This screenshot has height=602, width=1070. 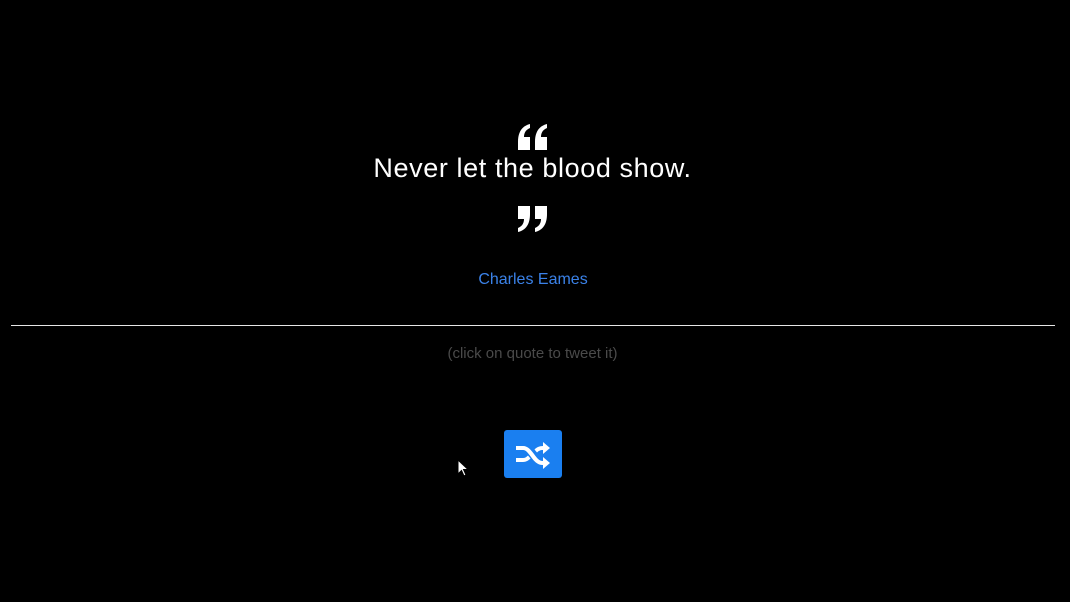 I want to click on mouse-cursor-icon, so click(x=463, y=470).